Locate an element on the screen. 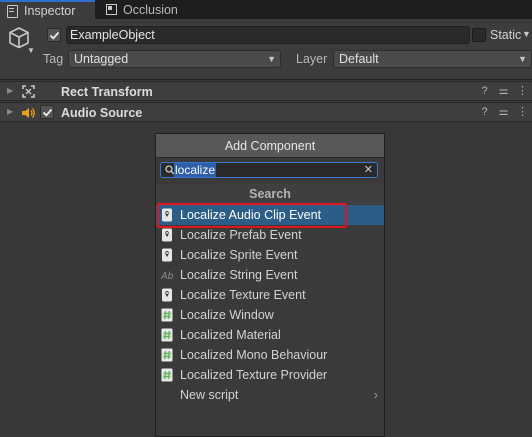  tag-dropdown: Untagged ▼ is located at coordinates (174, 59).